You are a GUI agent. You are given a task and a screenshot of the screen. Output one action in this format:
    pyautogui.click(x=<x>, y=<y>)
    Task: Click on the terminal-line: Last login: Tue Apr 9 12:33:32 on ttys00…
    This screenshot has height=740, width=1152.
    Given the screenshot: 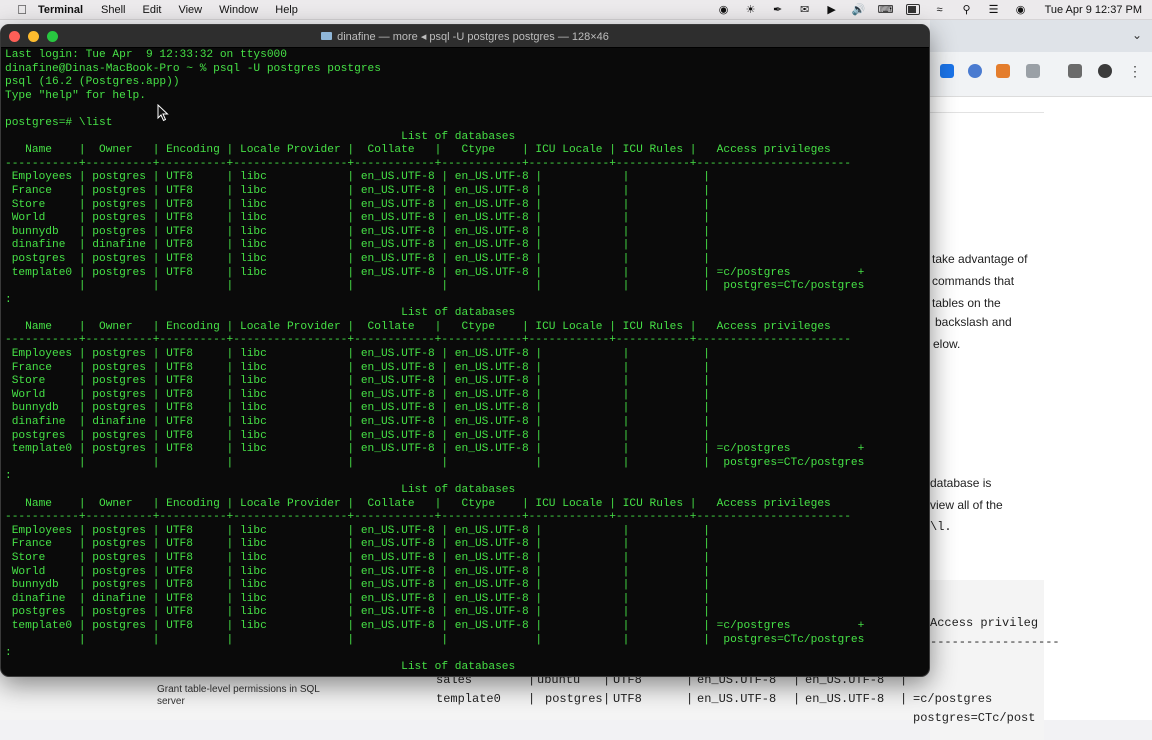 What is the action you would take?
    pyautogui.click(x=146, y=55)
    